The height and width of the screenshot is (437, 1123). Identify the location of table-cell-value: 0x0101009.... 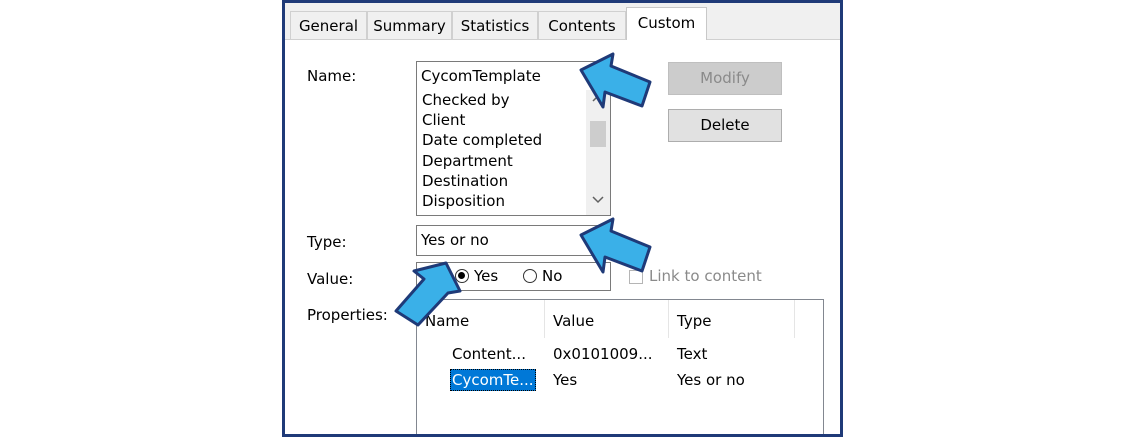
(603, 354).